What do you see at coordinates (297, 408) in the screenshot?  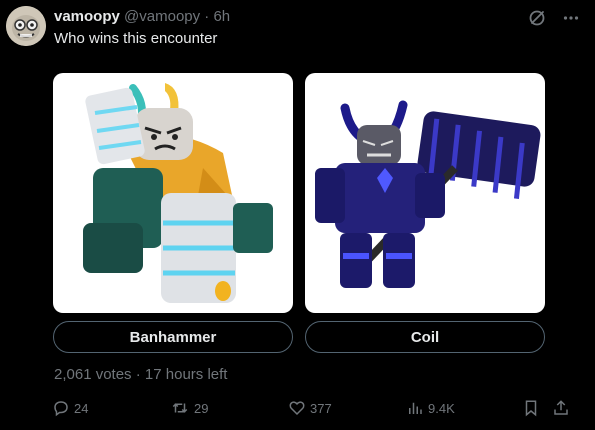 I see `heart-icon` at bounding box center [297, 408].